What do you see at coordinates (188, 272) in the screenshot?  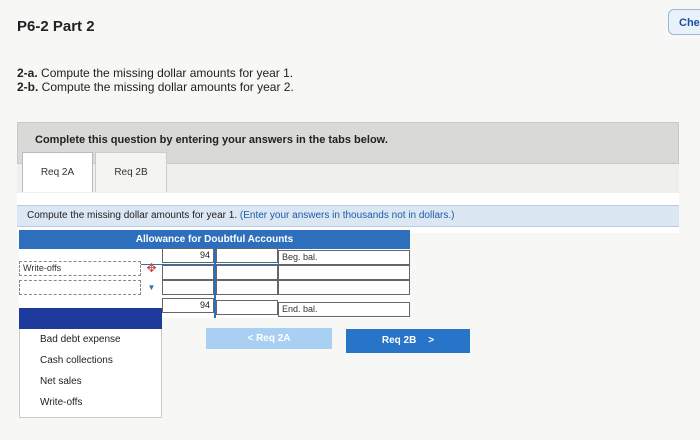 I see `debit-value-row2` at bounding box center [188, 272].